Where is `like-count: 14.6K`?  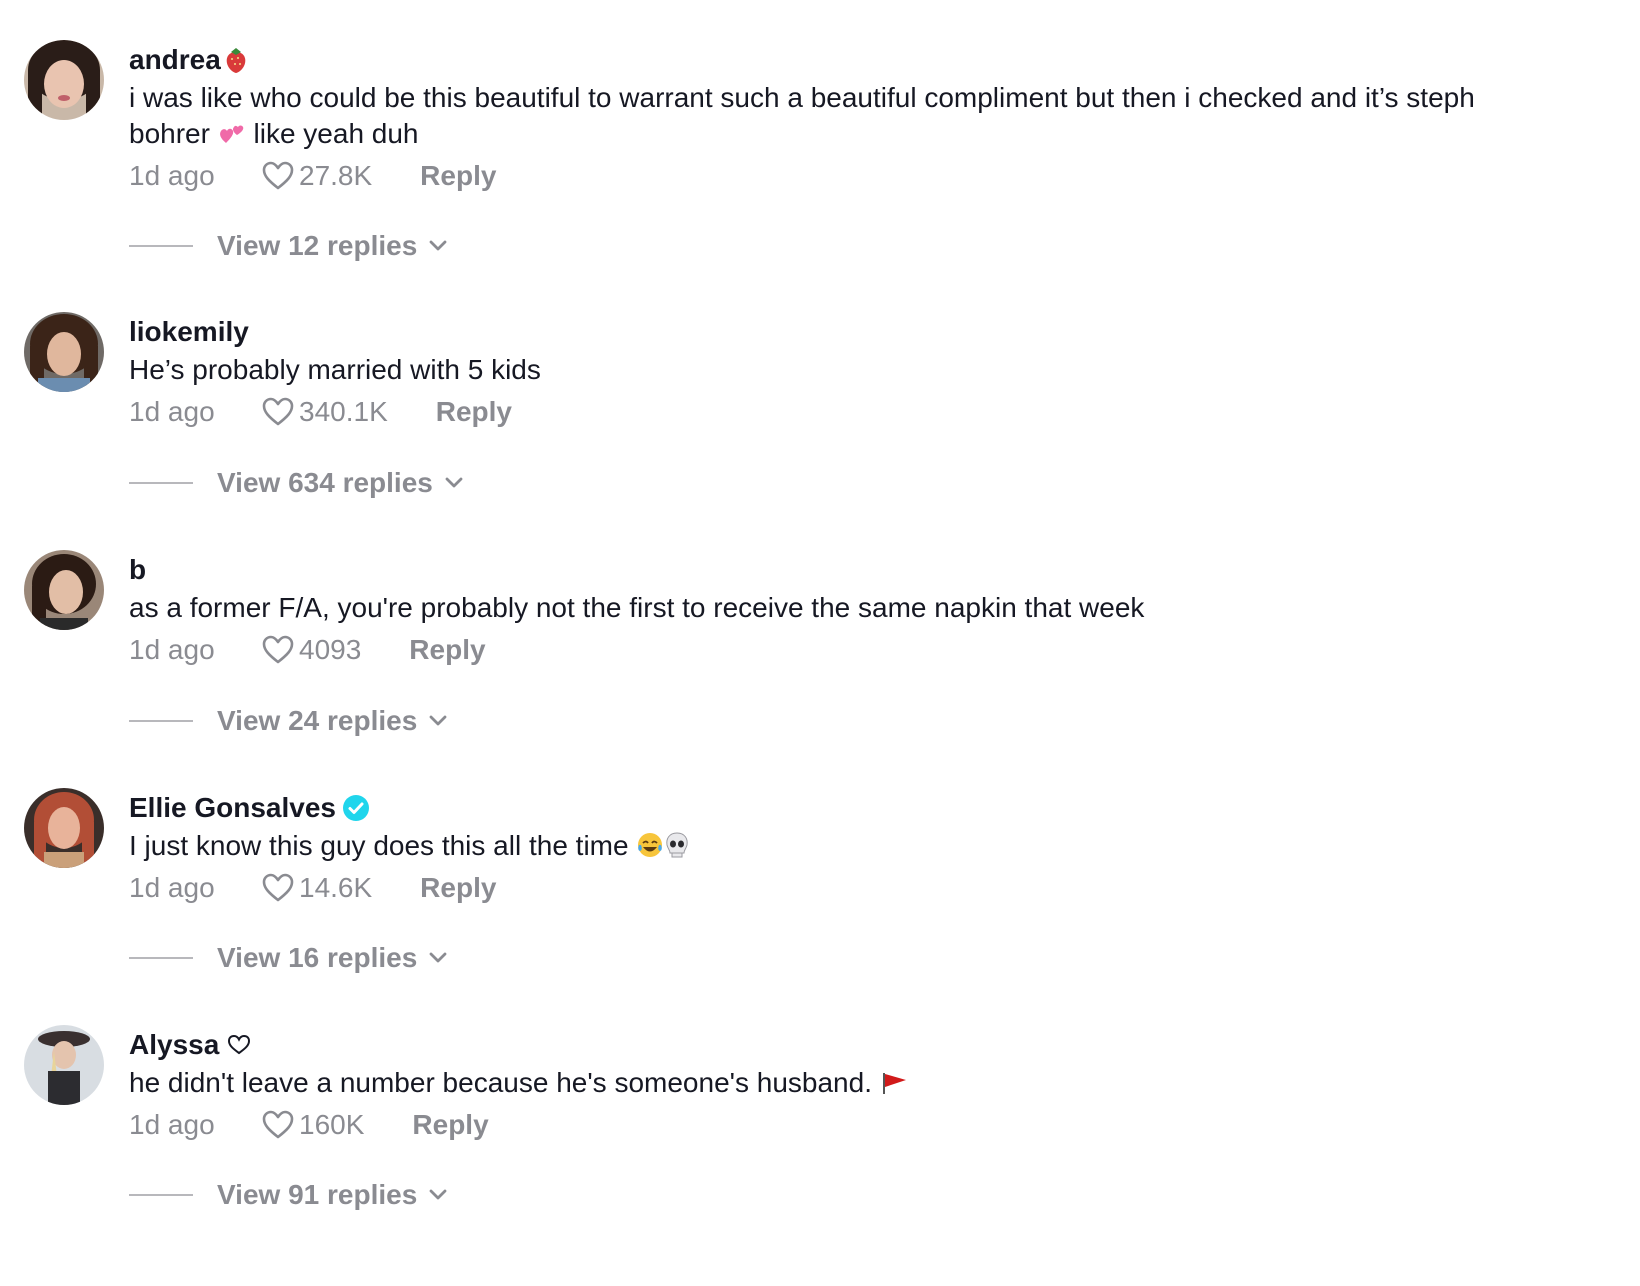
like-count: 14.6K is located at coordinates (336, 887).